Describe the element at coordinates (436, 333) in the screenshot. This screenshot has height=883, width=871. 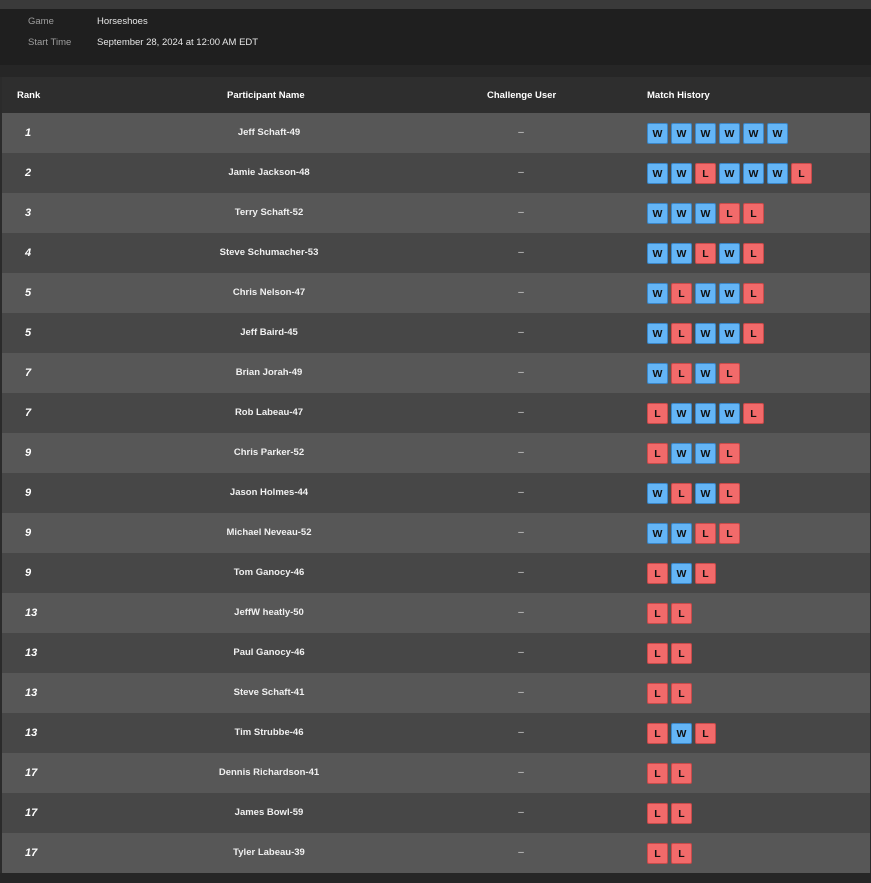
I see `table-row: 5 Jeff Baird-45– W L W W L` at that location.